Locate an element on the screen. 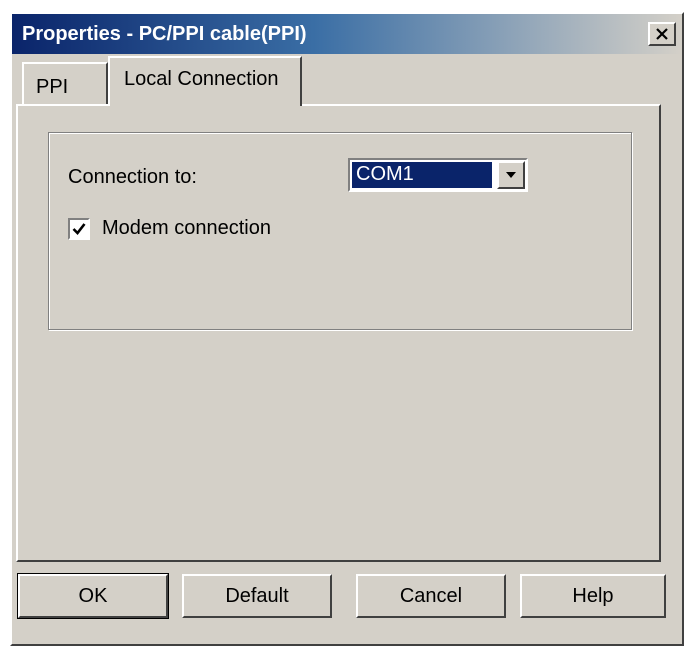 The width and height of the screenshot is (687, 648). ok-button: OK is located at coordinates (93, 596).